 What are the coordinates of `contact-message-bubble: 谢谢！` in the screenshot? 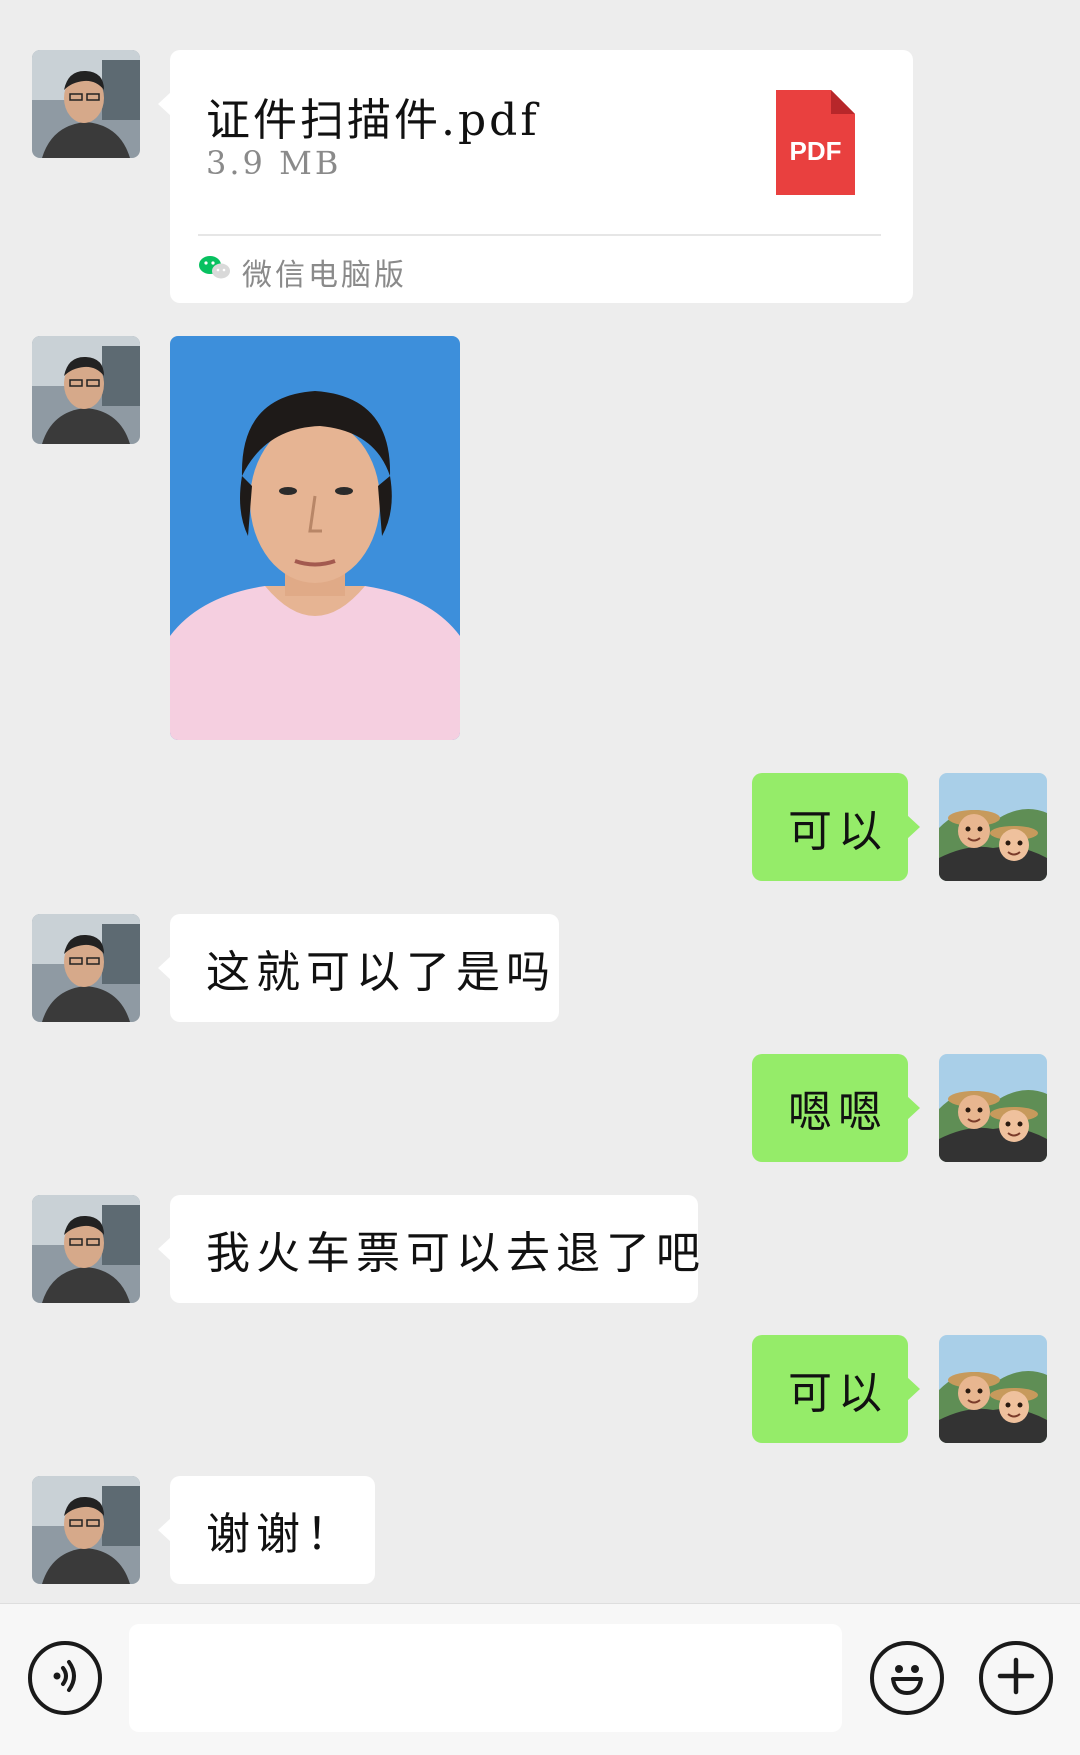 It's located at (266, 1530).